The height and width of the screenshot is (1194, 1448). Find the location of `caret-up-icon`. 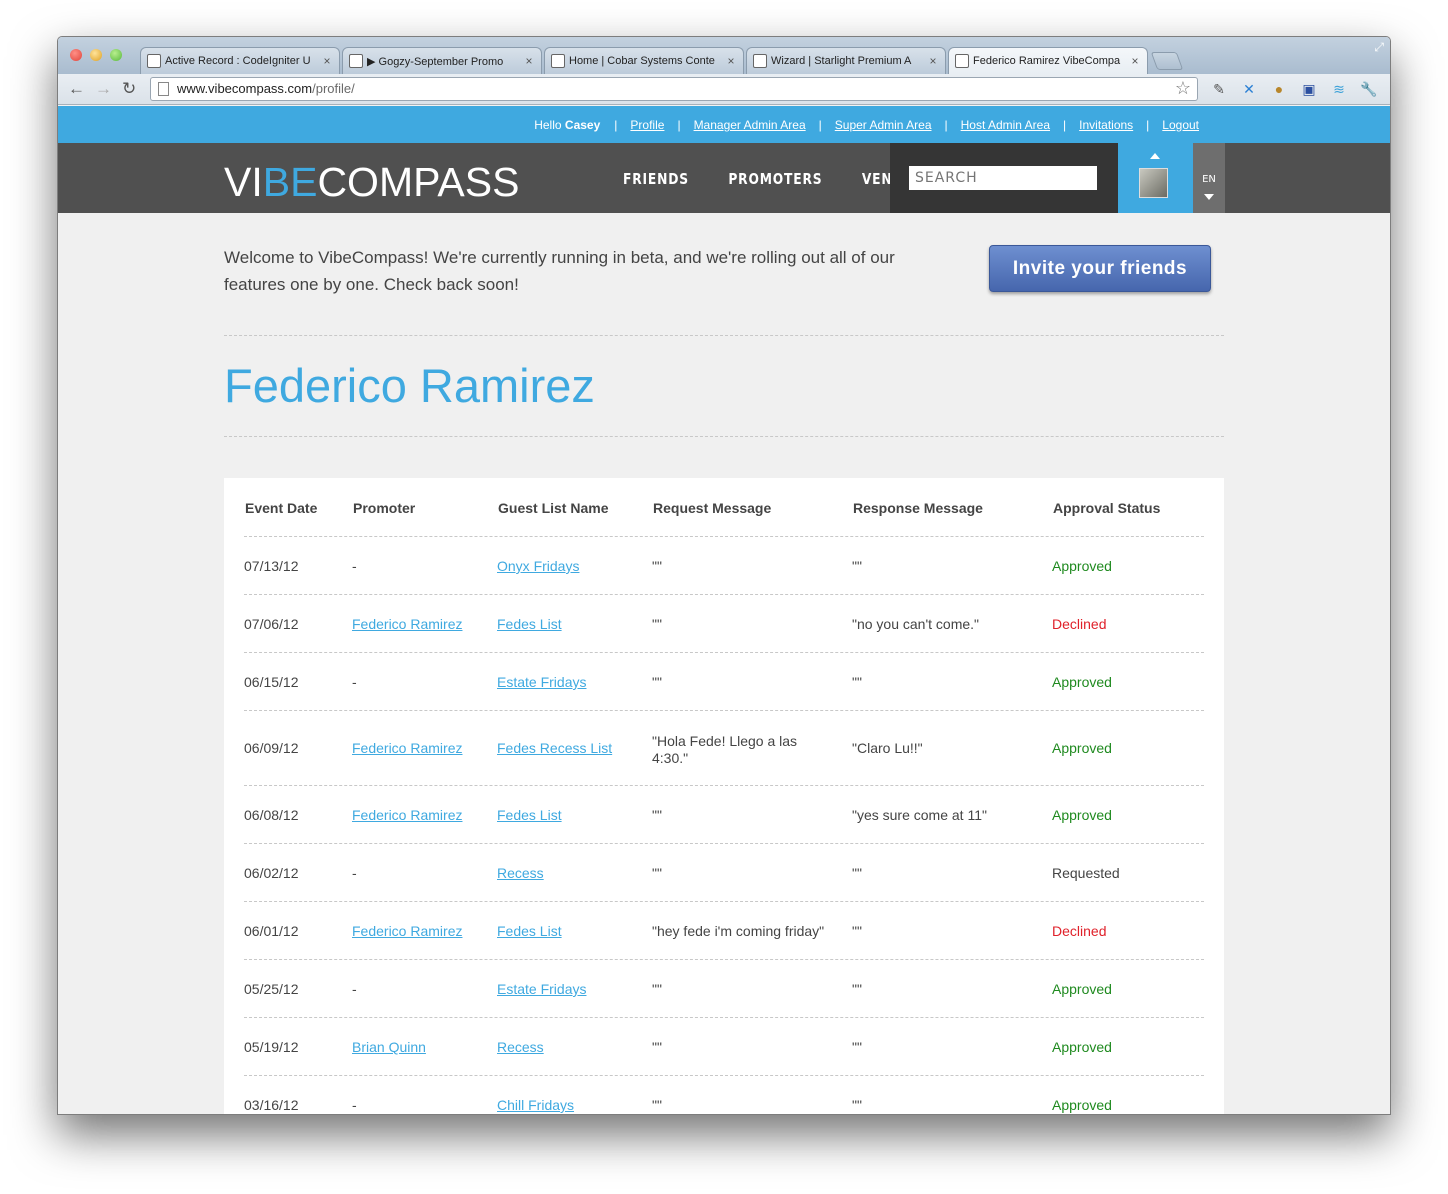

caret-up-icon is located at coordinates (1155, 156).